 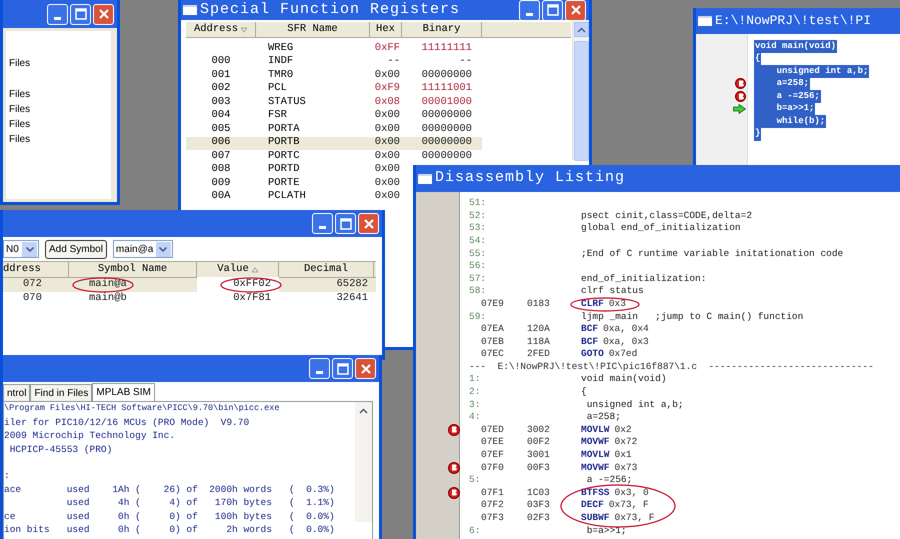 What do you see at coordinates (539, 354) in the screenshot?
I see `opcode: 2FED` at bounding box center [539, 354].